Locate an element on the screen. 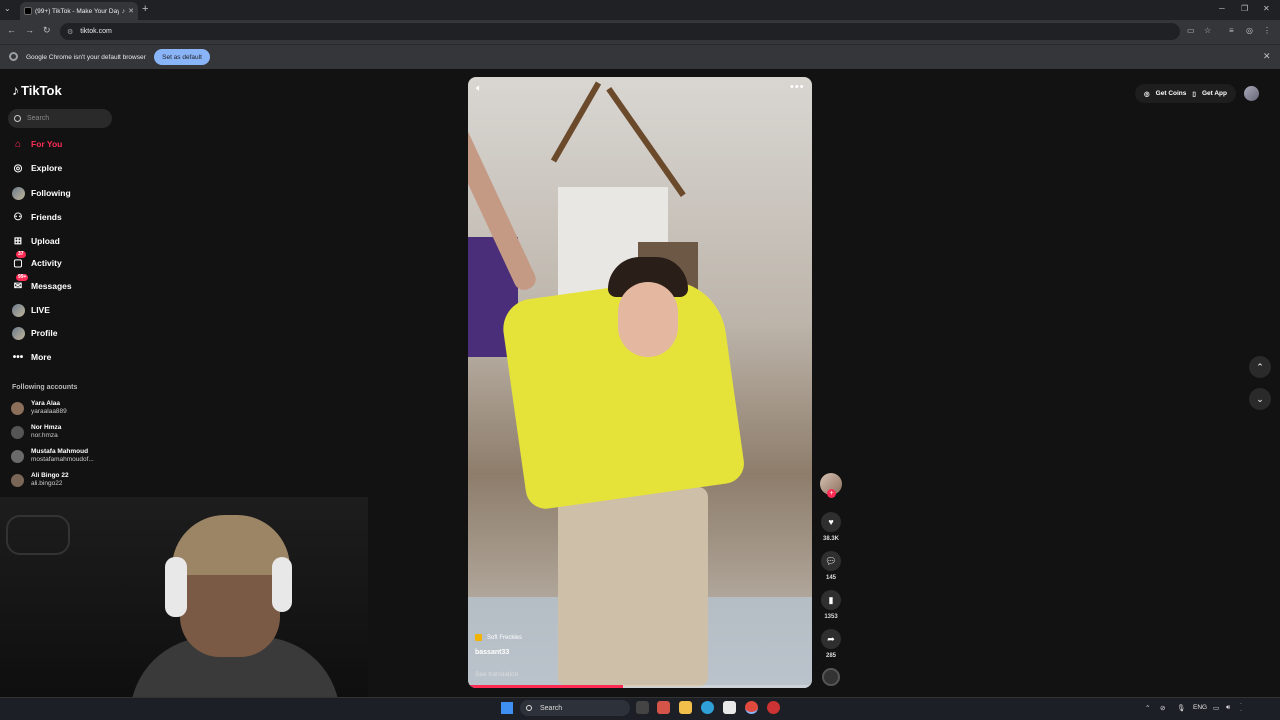 The height and width of the screenshot is (720, 1280). headphones-right is located at coordinates (282, 584).